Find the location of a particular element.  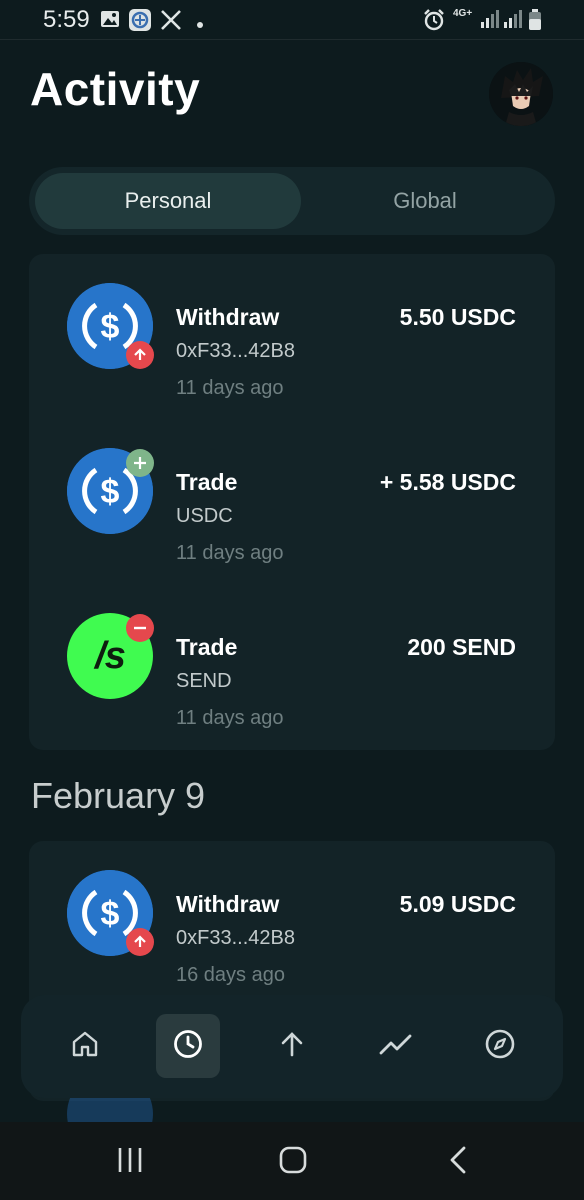

minus-icon is located at coordinates (140, 628).